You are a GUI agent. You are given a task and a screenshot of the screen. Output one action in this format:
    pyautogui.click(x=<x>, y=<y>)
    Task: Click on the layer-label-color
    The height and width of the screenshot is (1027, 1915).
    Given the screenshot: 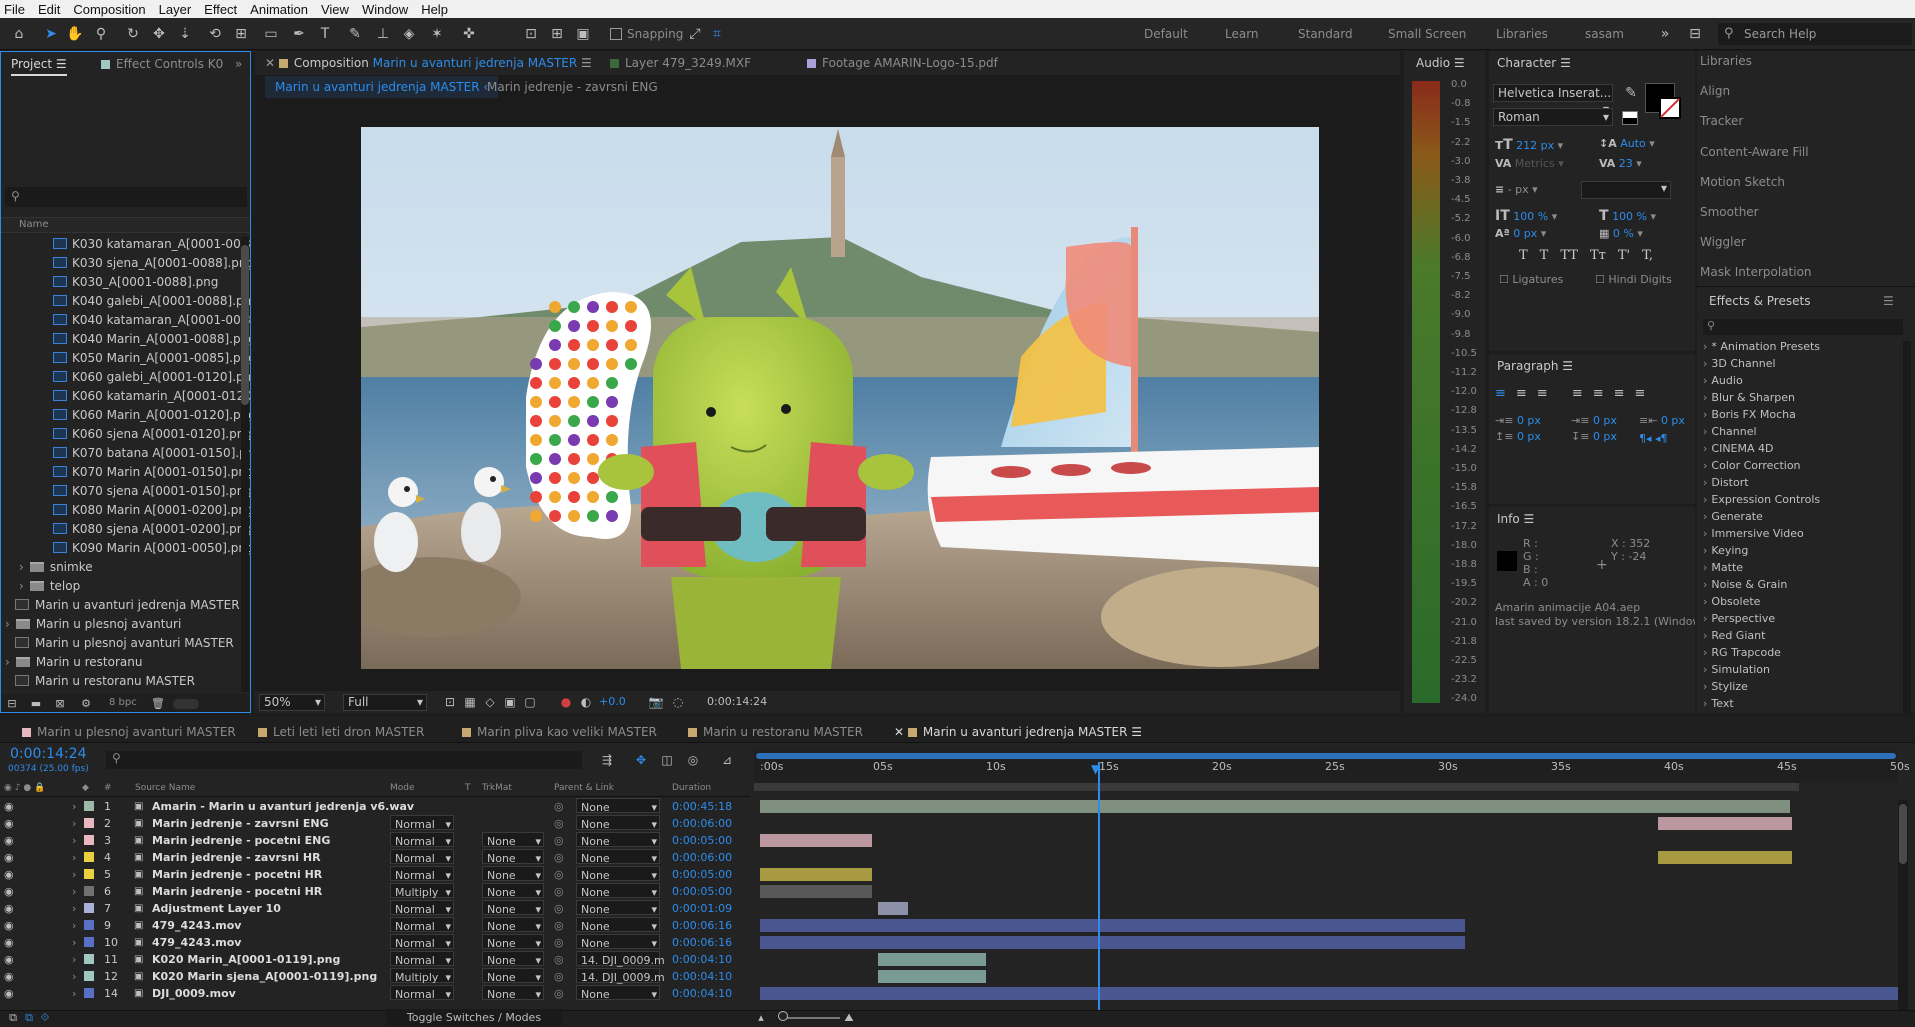 What is the action you would take?
    pyautogui.click(x=89, y=942)
    